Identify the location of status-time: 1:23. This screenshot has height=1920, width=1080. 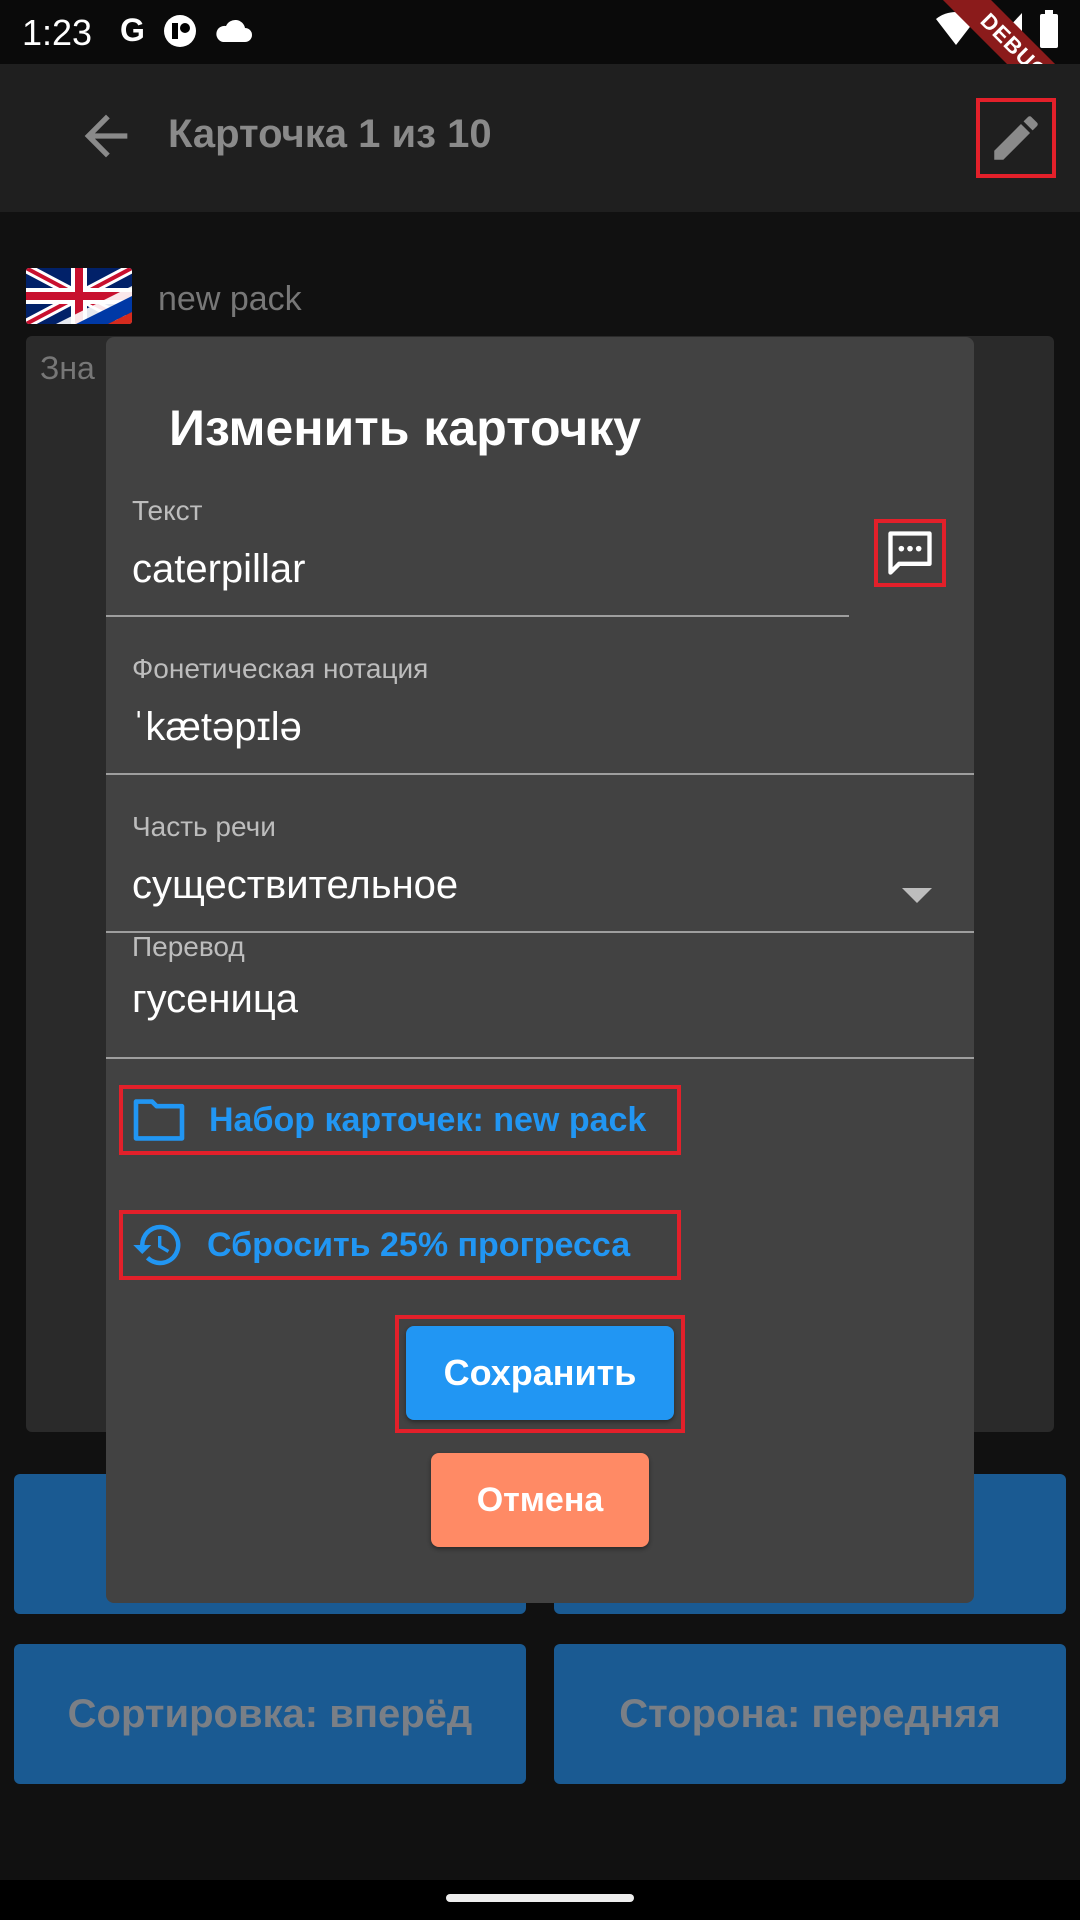
(57, 32).